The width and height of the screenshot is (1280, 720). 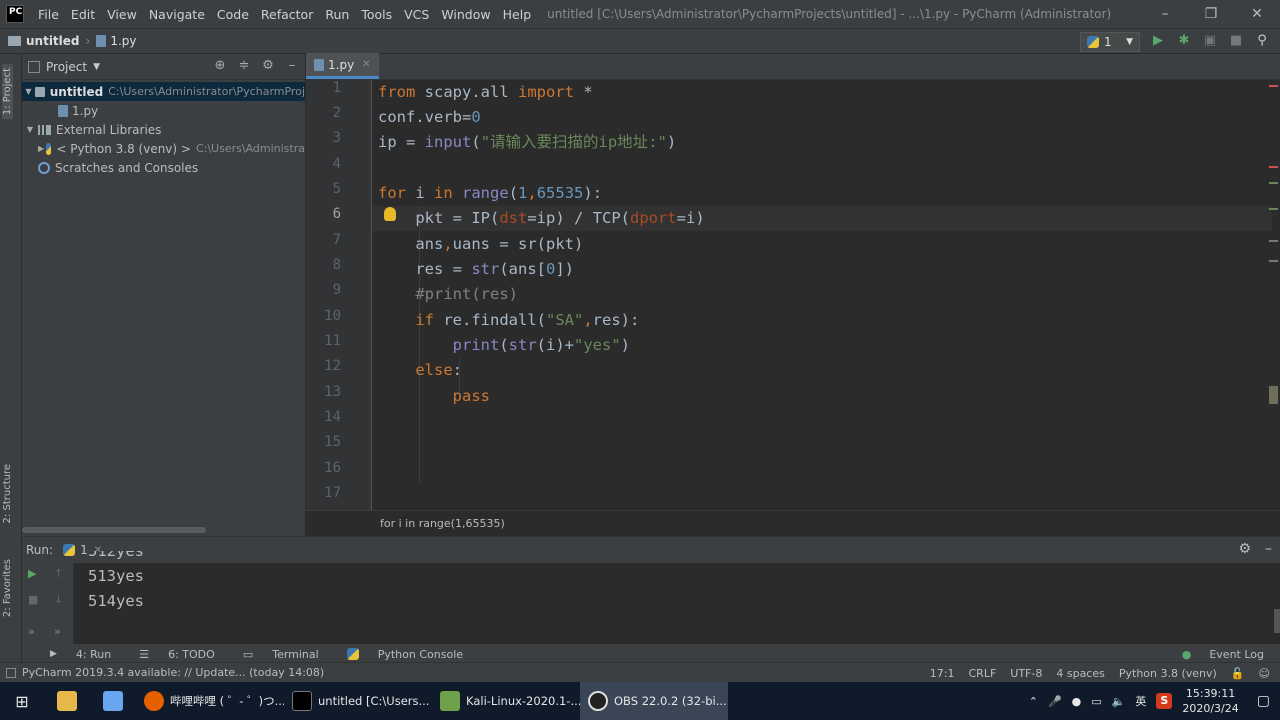 I want to click on tool-window-icon, so click(x=11, y=672).